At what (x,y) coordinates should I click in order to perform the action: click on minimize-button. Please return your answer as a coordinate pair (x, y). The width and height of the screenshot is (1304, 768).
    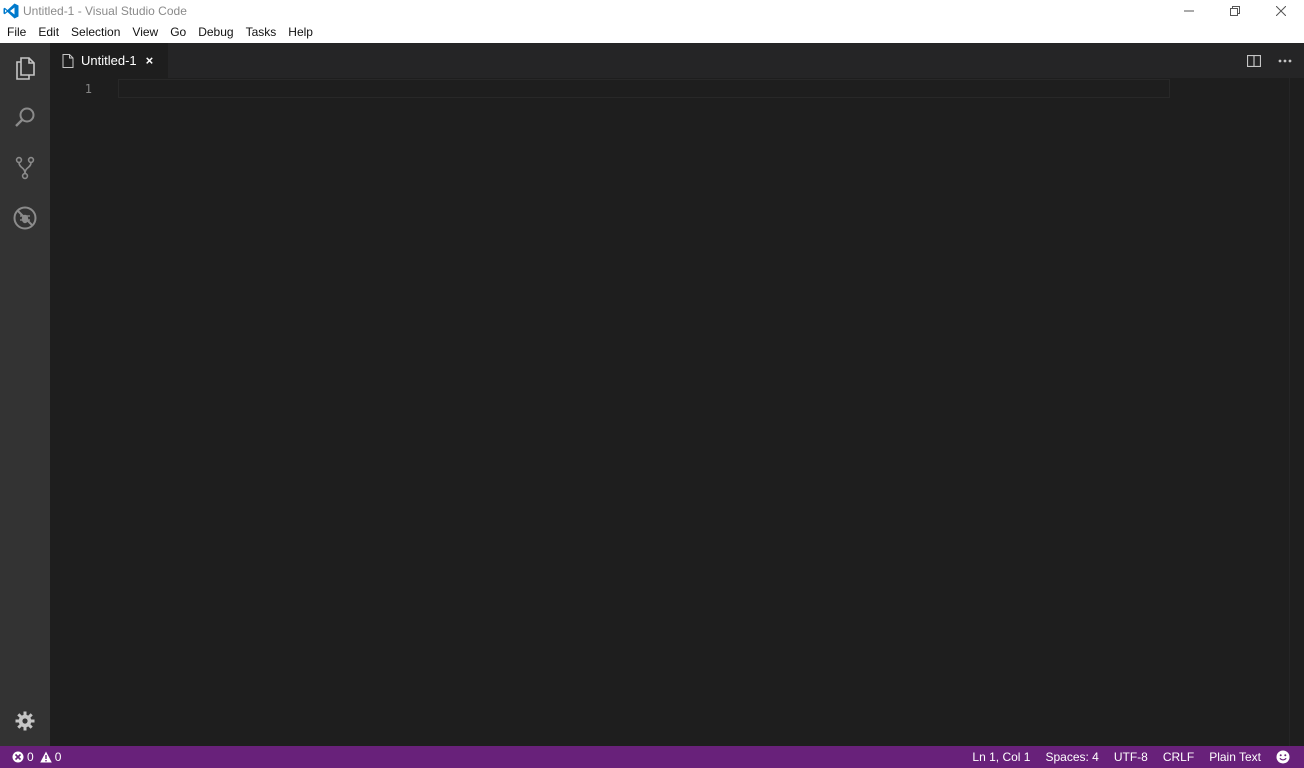
    Looking at the image, I should click on (1189, 11).